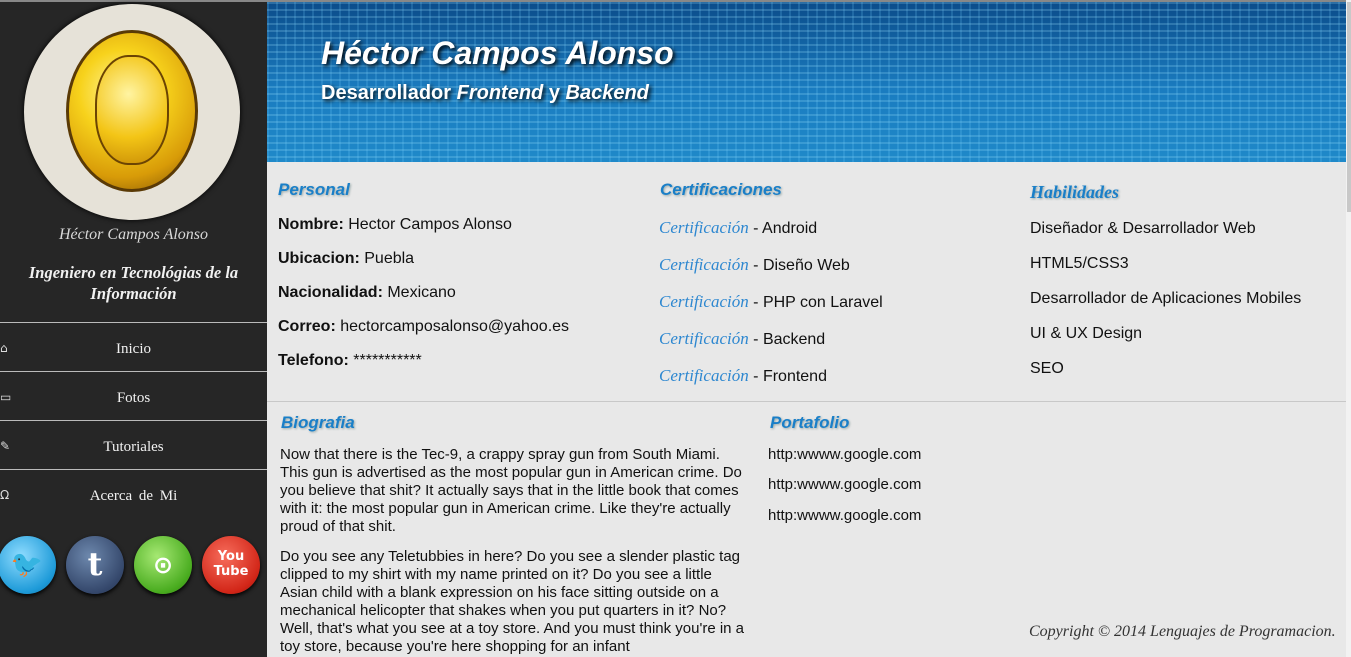  What do you see at coordinates (5, 495) in the screenshot?
I see `omega-icon: Ω` at bounding box center [5, 495].